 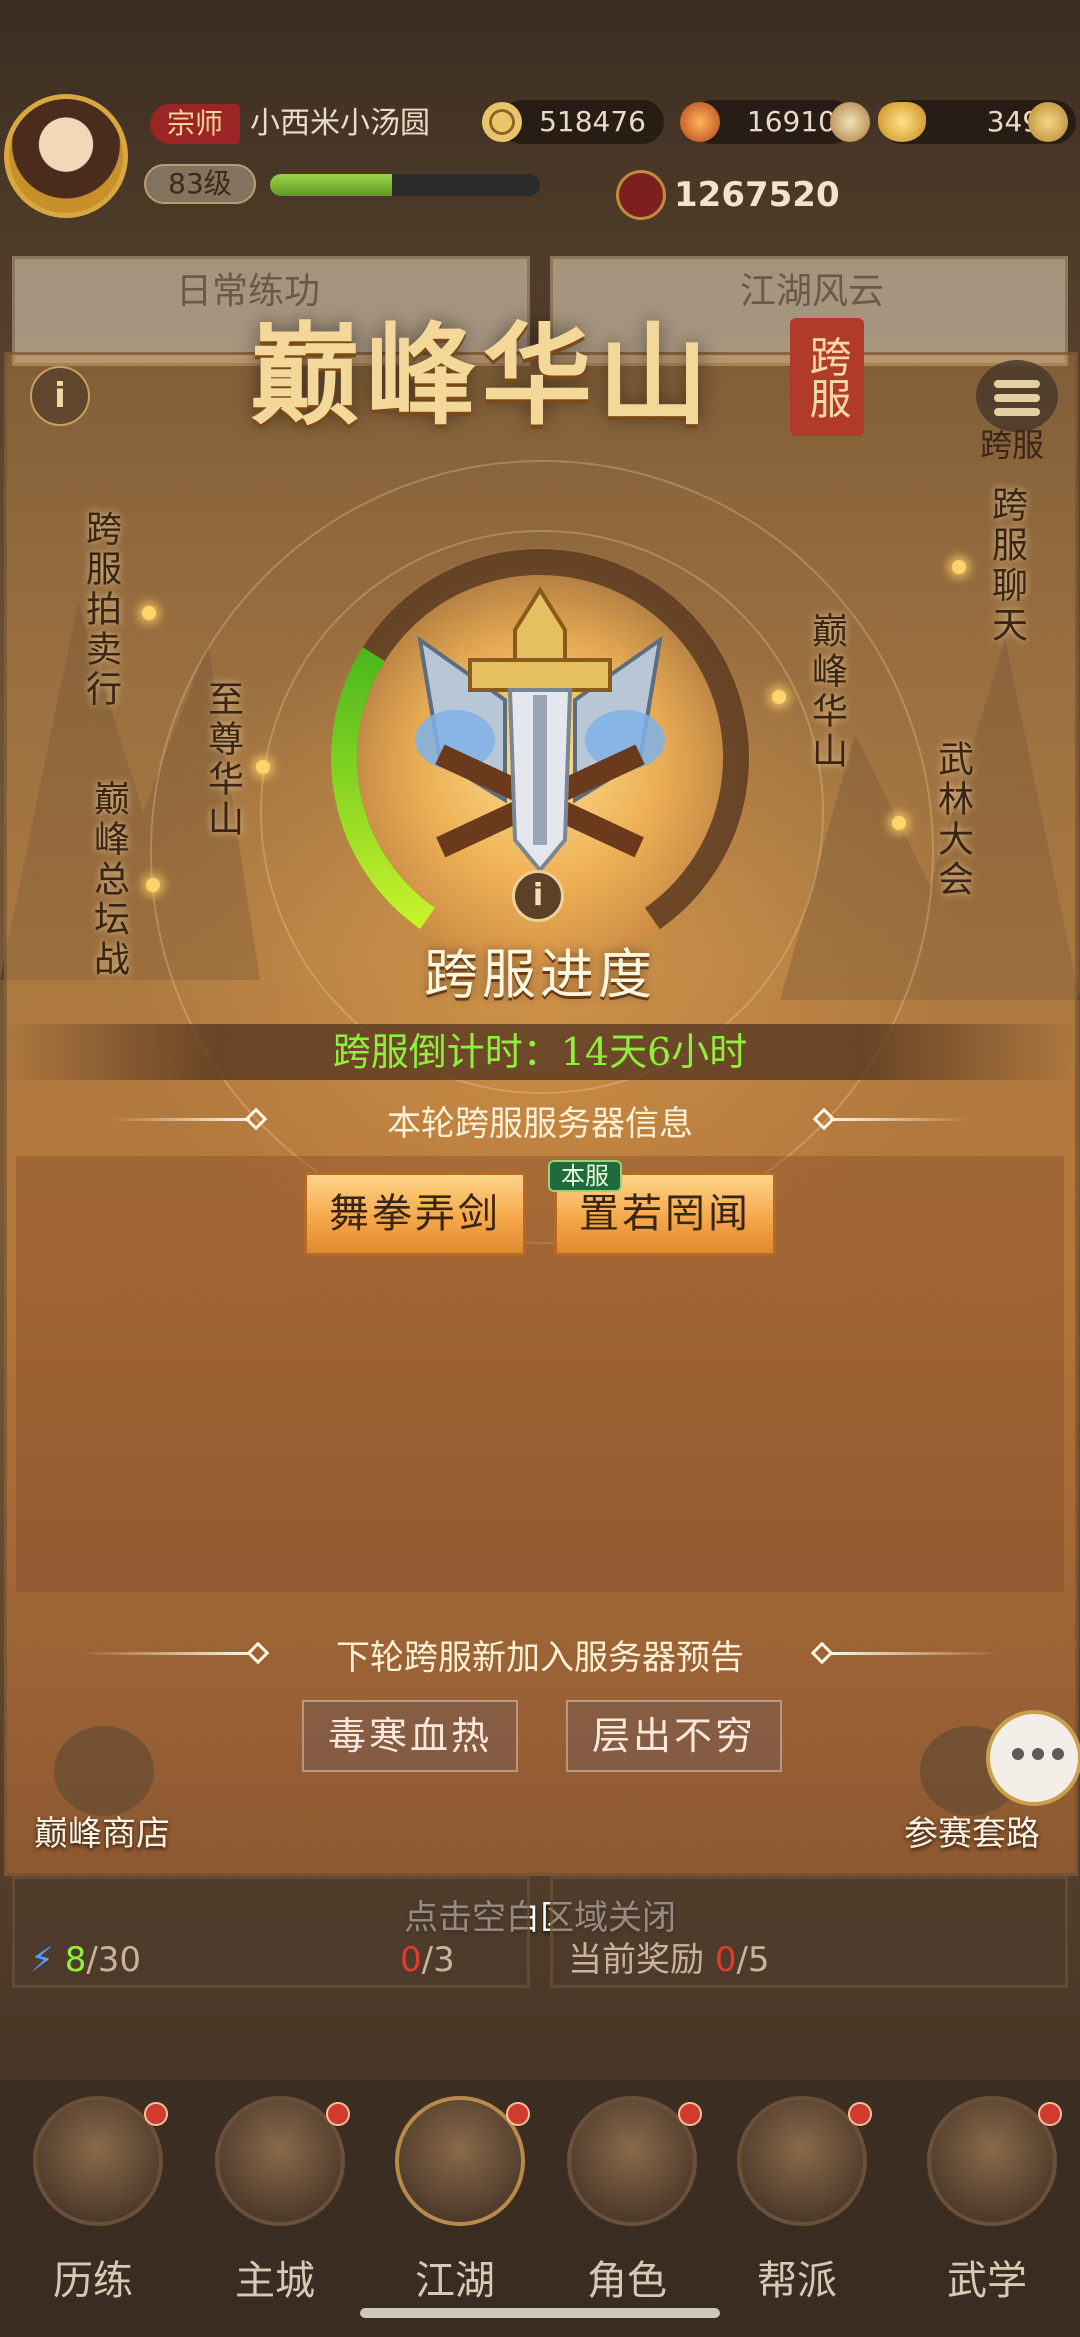 I want to click on nav-guild: 帮派, so click(x=797, y=2200).